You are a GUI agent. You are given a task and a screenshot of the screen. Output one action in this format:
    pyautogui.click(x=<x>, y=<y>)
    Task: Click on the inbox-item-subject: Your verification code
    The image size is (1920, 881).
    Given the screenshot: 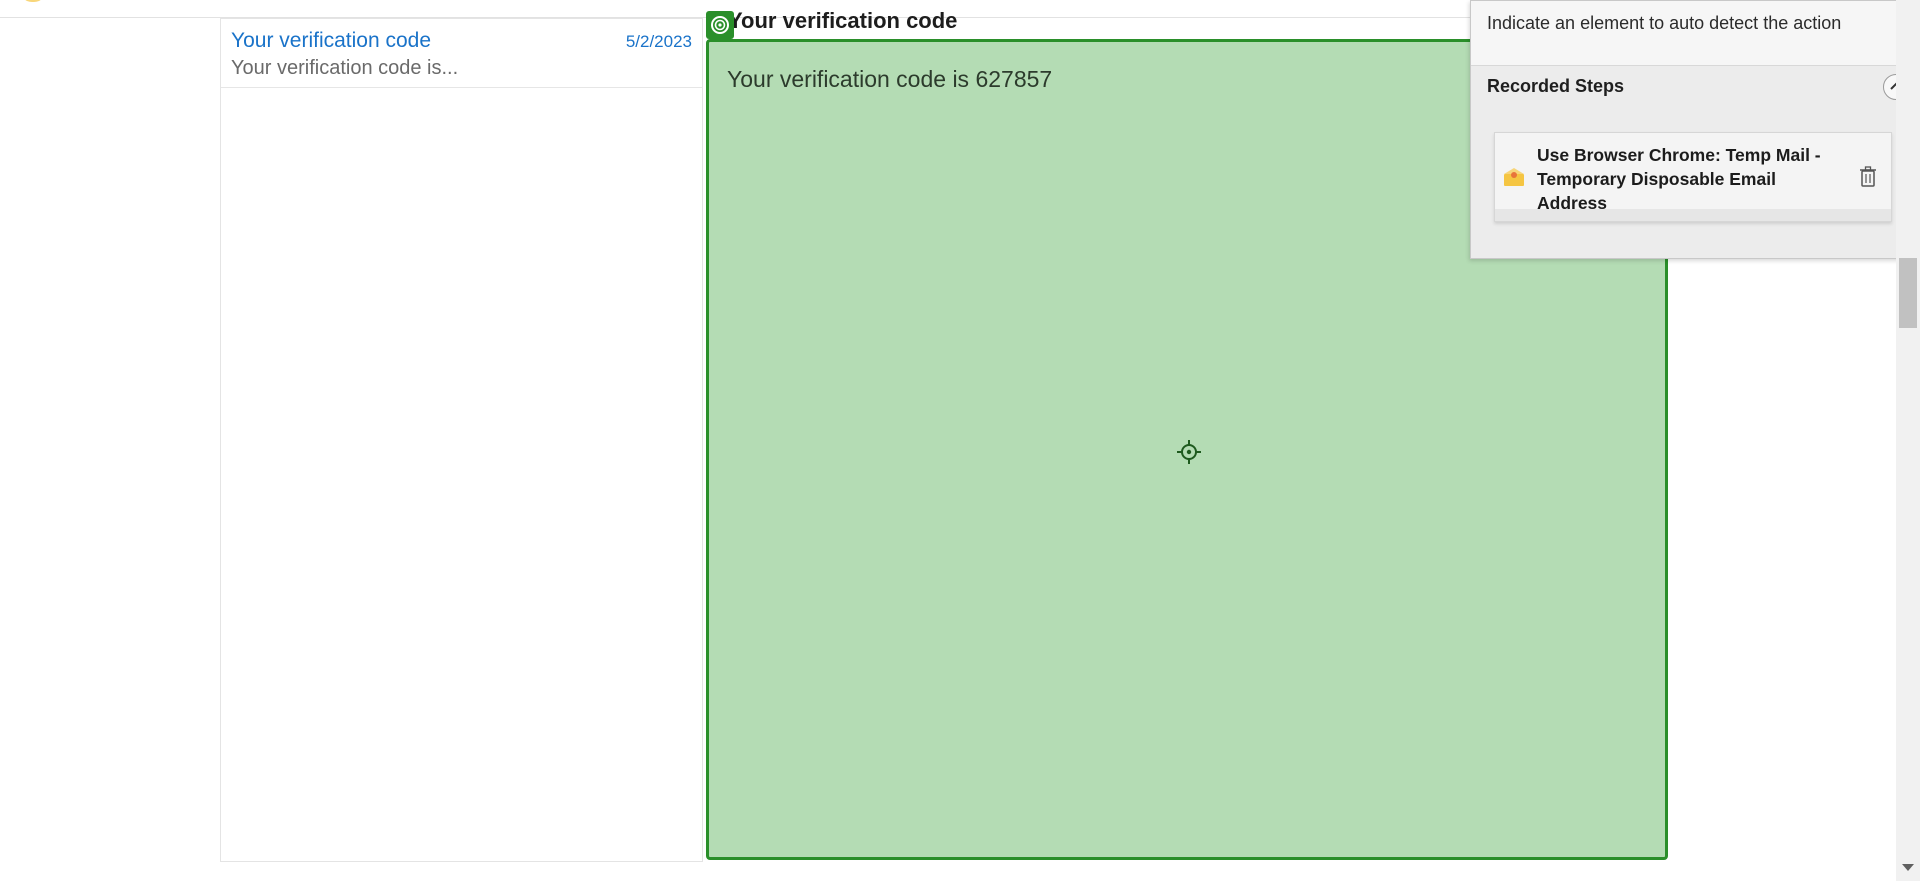 What is the action you would take?
    pyautogui.click(x=331, y=41)
    